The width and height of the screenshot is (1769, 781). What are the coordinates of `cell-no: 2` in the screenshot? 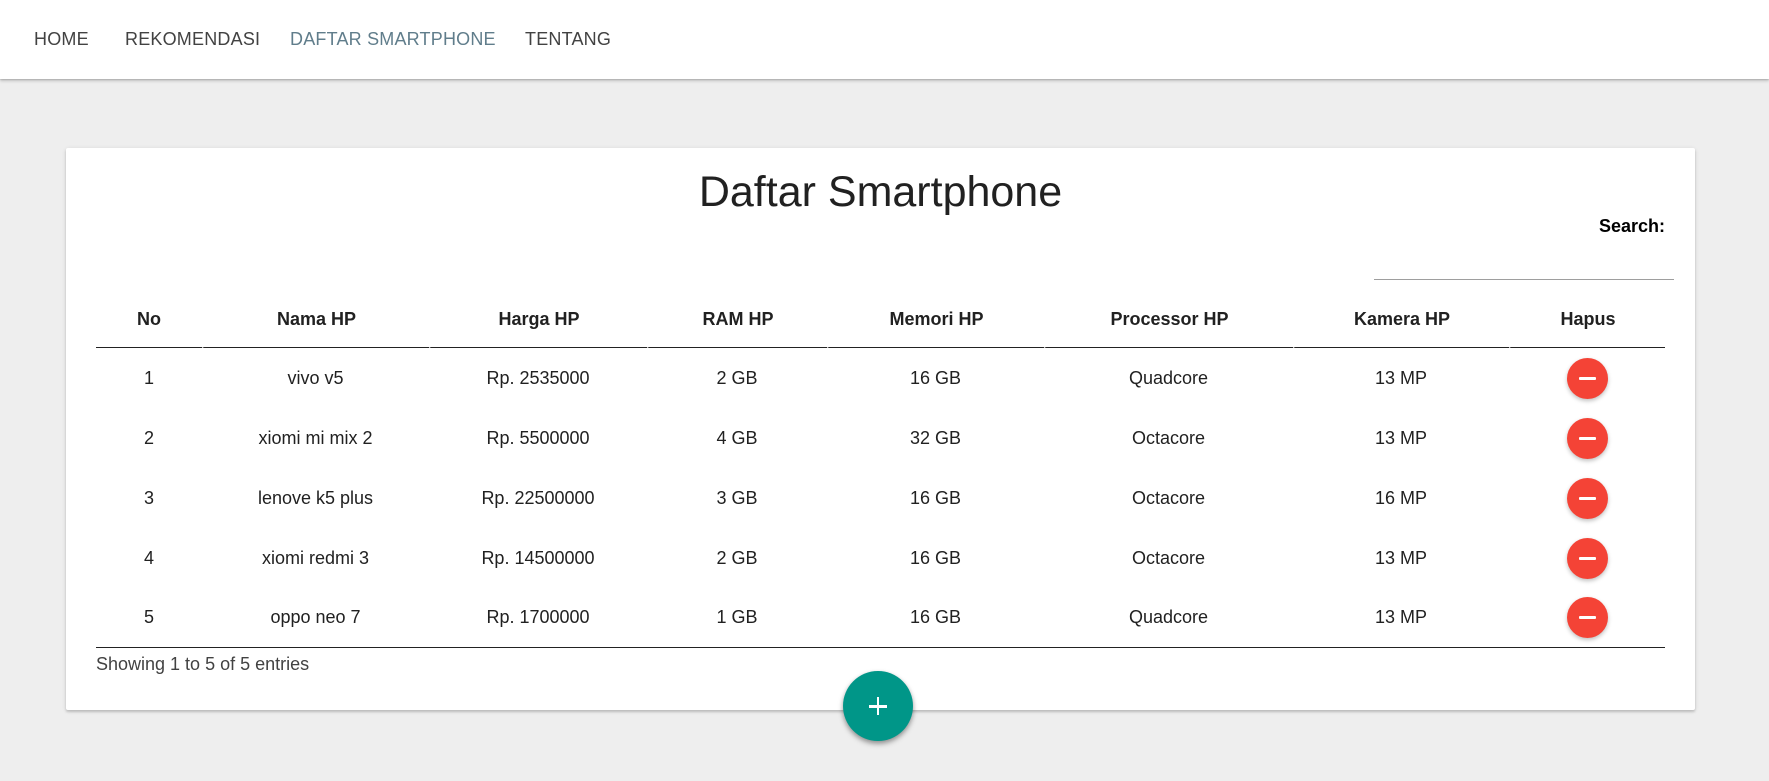 It's located at (148, 437).